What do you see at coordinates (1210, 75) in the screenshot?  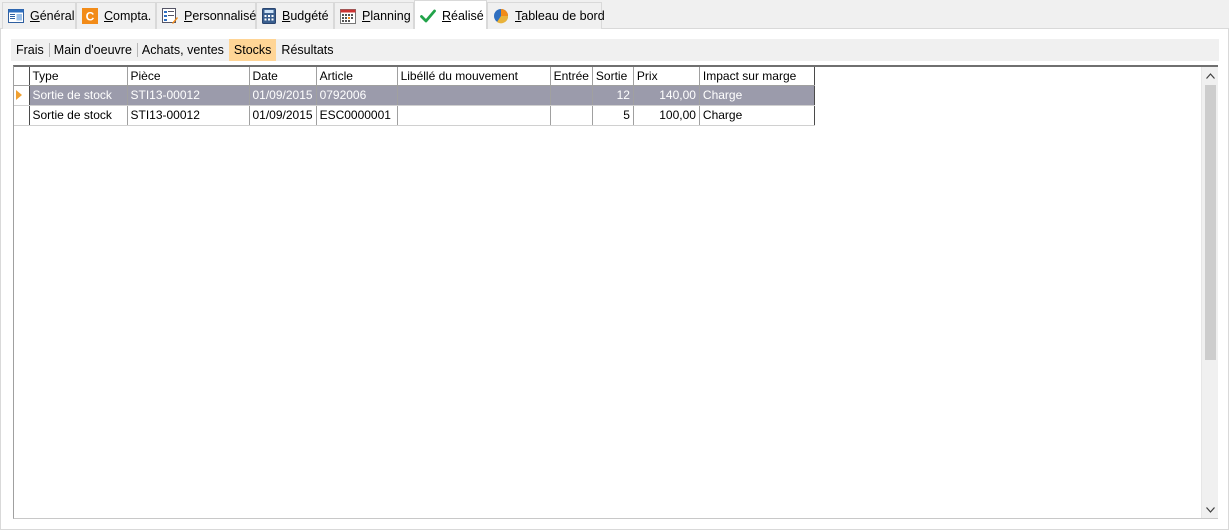 I see `scroll-up-arrow-icon` at bounding box center [1210, 75].